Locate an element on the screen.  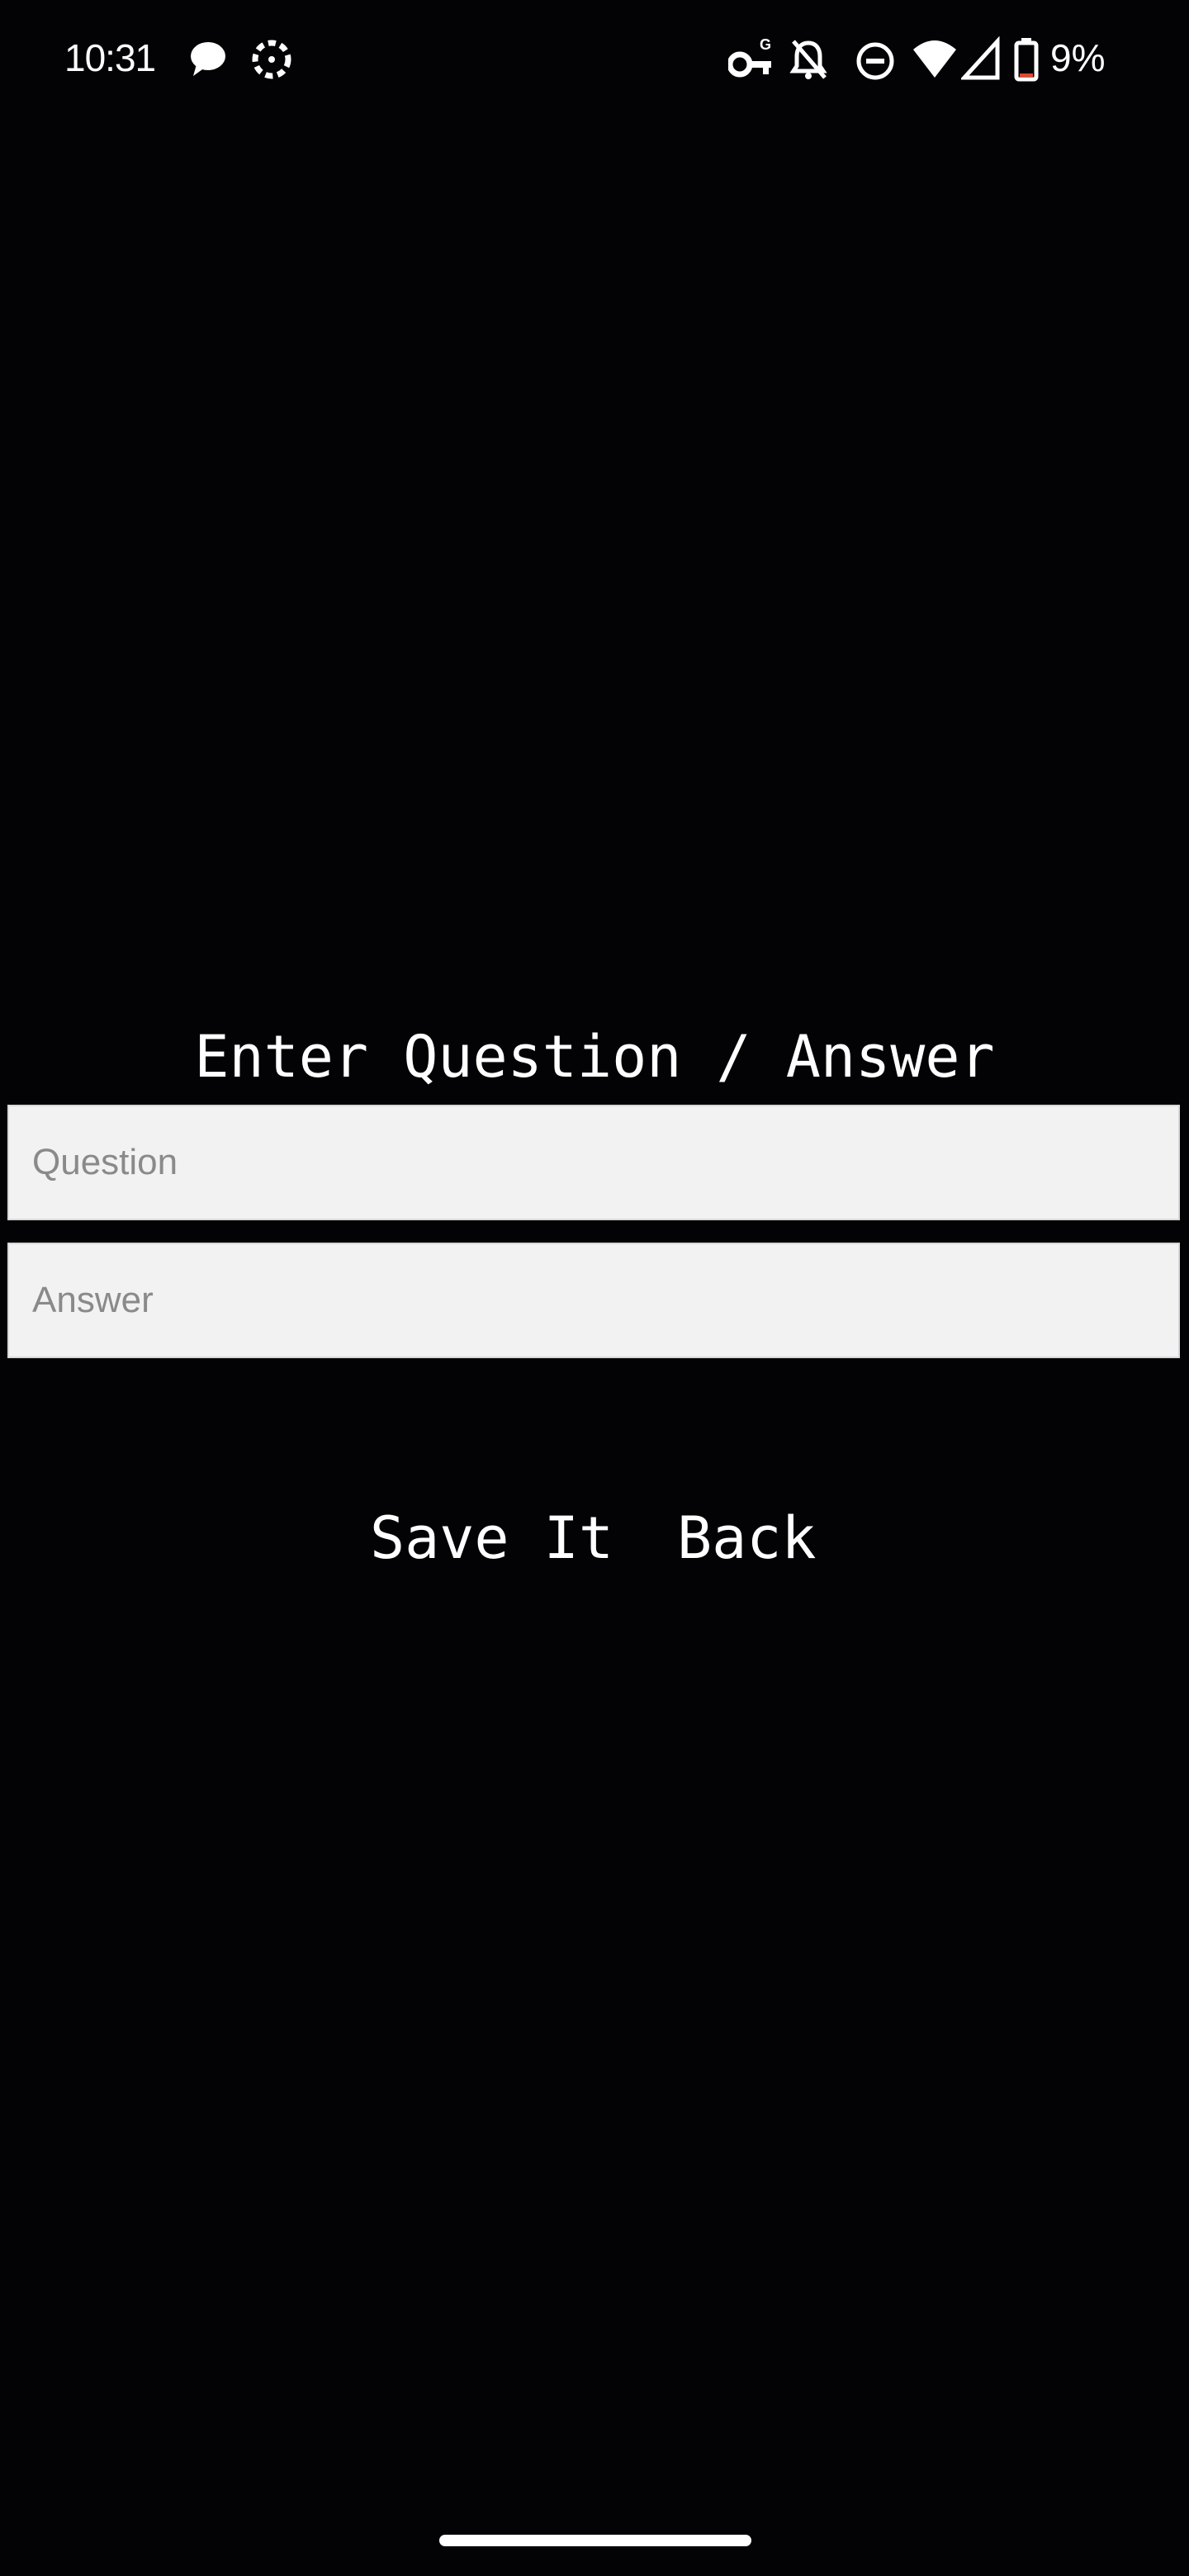
back-button: Back is located at coordinates (747, 1538).